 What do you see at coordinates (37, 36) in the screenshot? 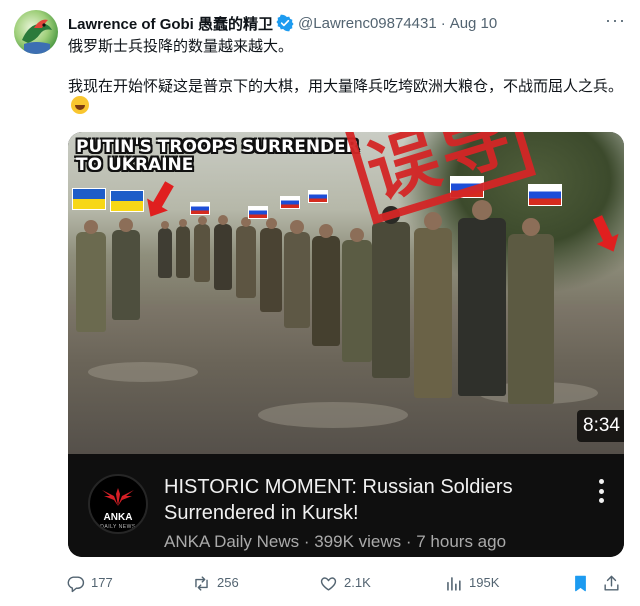
I see `avatar-image` at bounding box center [37, 36].